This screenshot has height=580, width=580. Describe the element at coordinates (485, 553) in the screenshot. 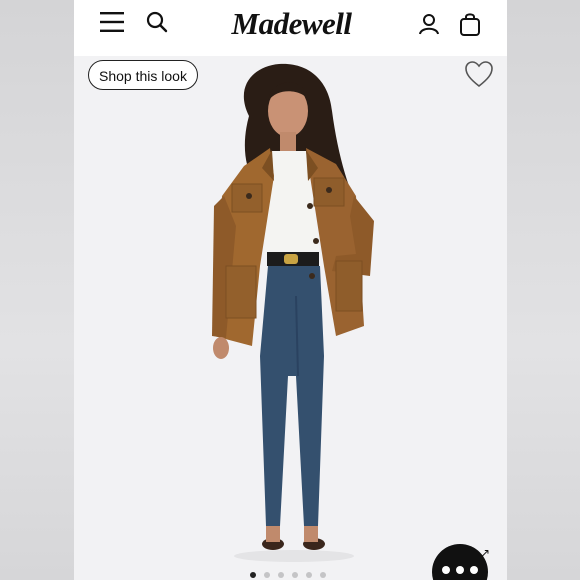

I see `expand-arrow-icon: ↗` at that location.